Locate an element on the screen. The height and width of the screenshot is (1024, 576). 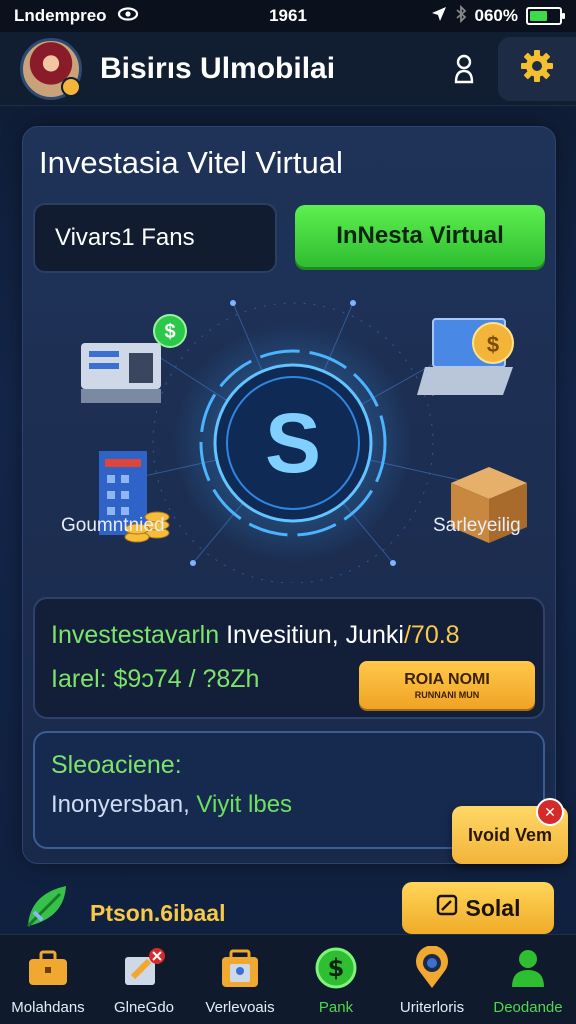
nav-item-pank: $ Pank is located at coordinates (336, 979).